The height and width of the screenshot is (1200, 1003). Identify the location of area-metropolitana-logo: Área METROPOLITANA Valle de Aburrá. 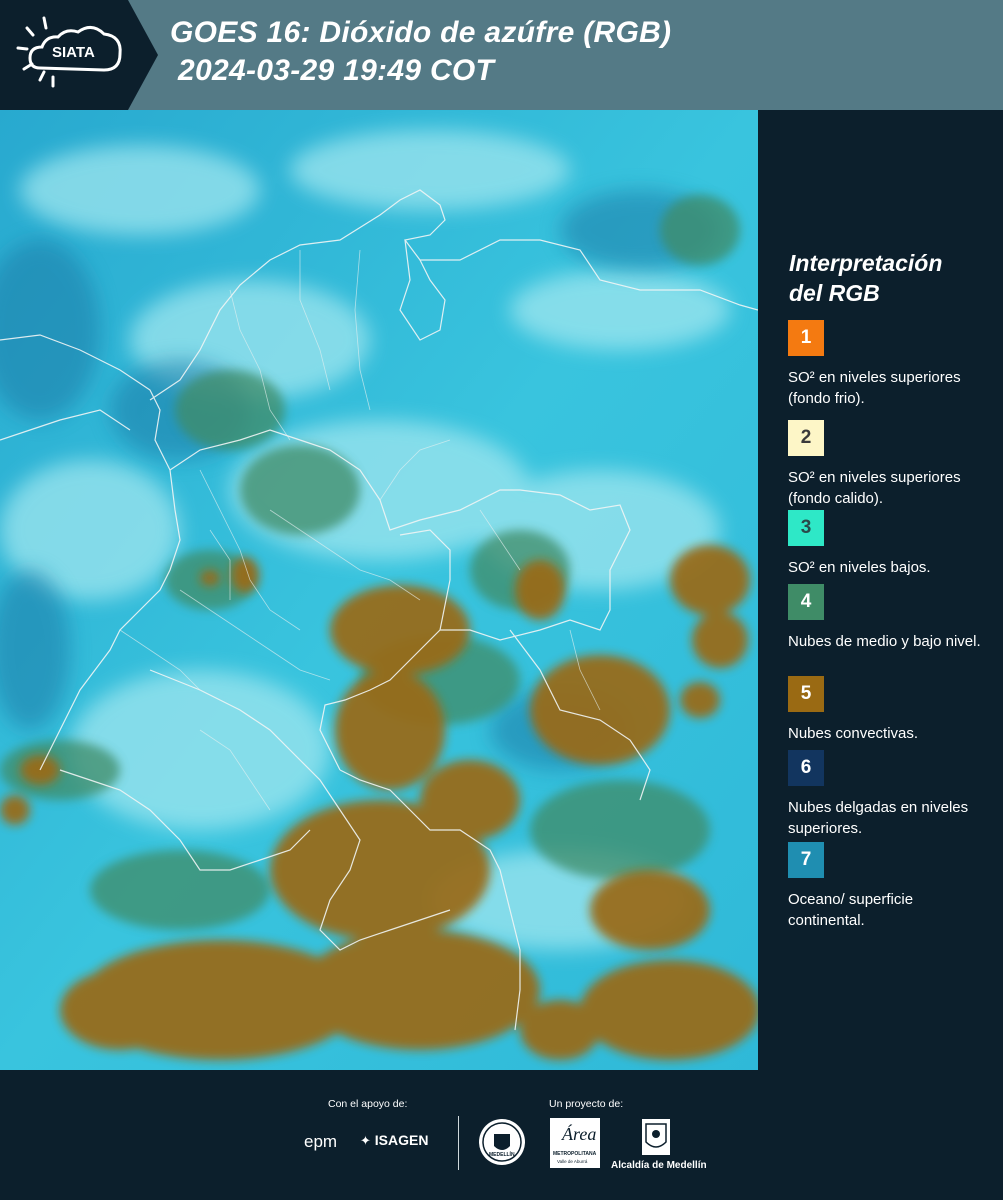
(575, 1143).